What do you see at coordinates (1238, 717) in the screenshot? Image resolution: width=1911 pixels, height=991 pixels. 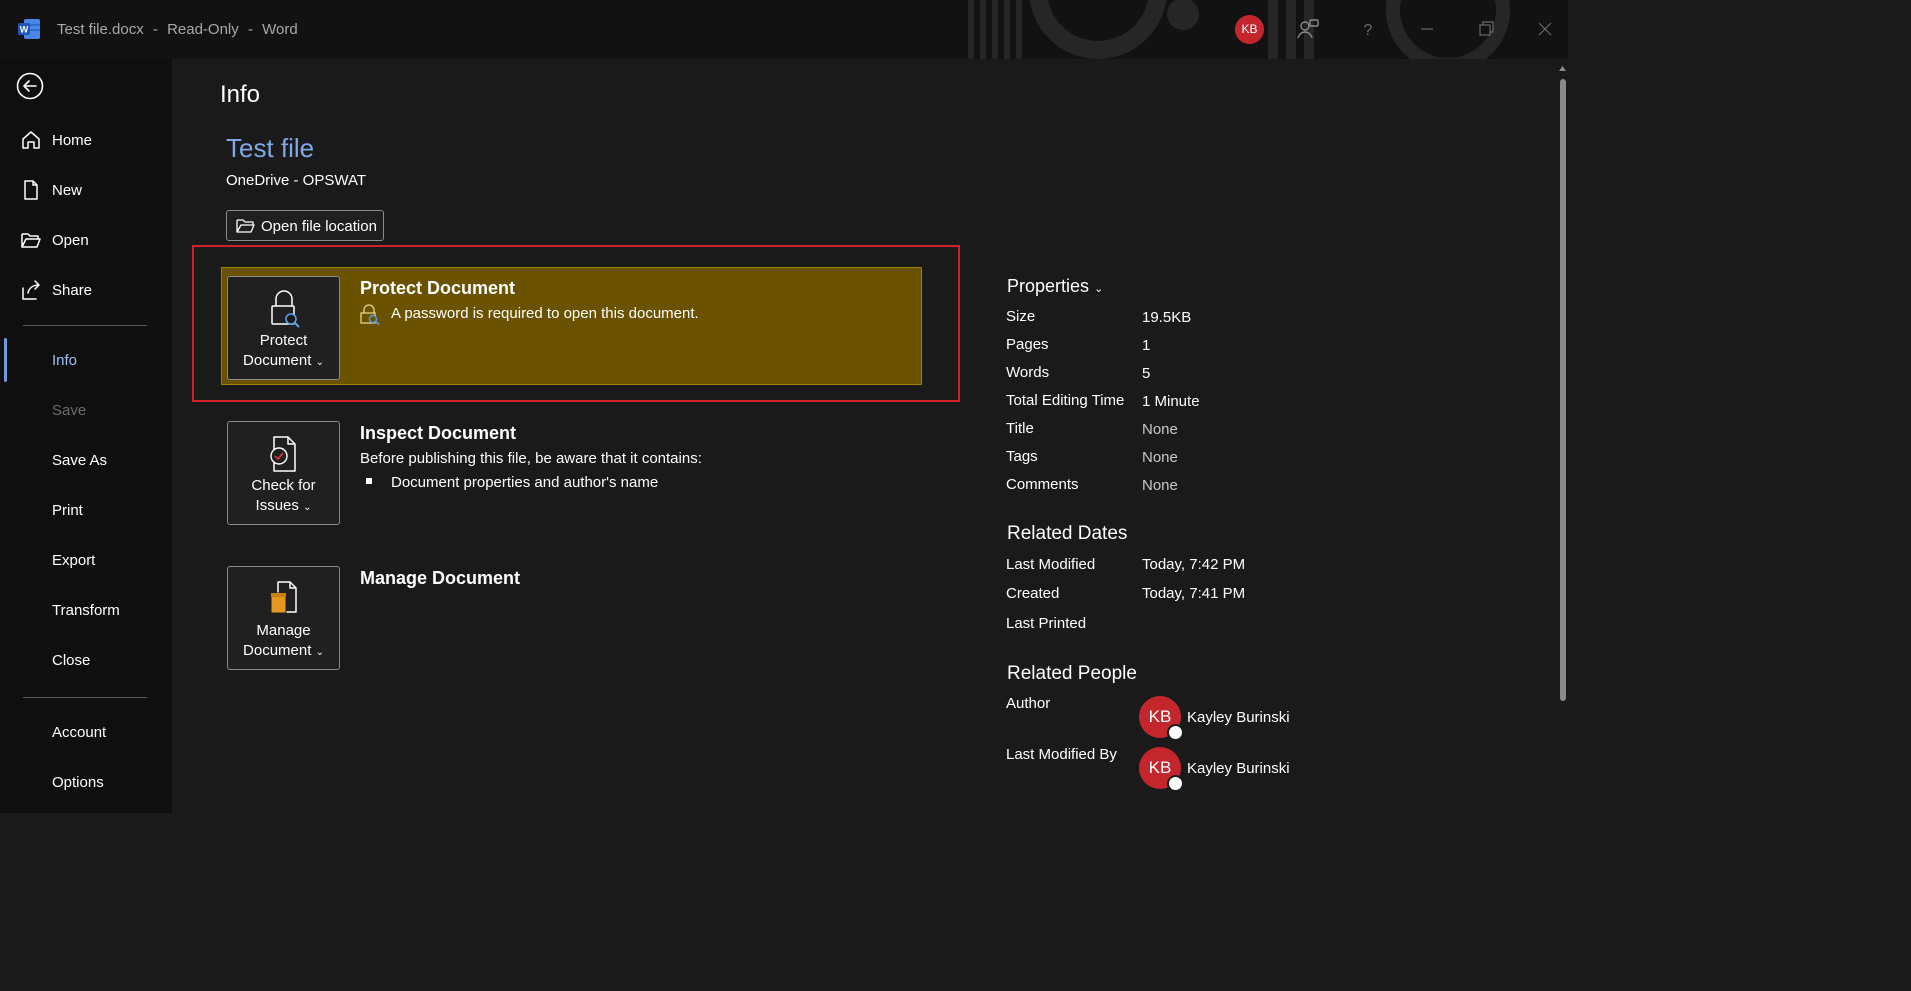 I see `author-name: Kayley Burinski` at bounding box center [1238, 717].